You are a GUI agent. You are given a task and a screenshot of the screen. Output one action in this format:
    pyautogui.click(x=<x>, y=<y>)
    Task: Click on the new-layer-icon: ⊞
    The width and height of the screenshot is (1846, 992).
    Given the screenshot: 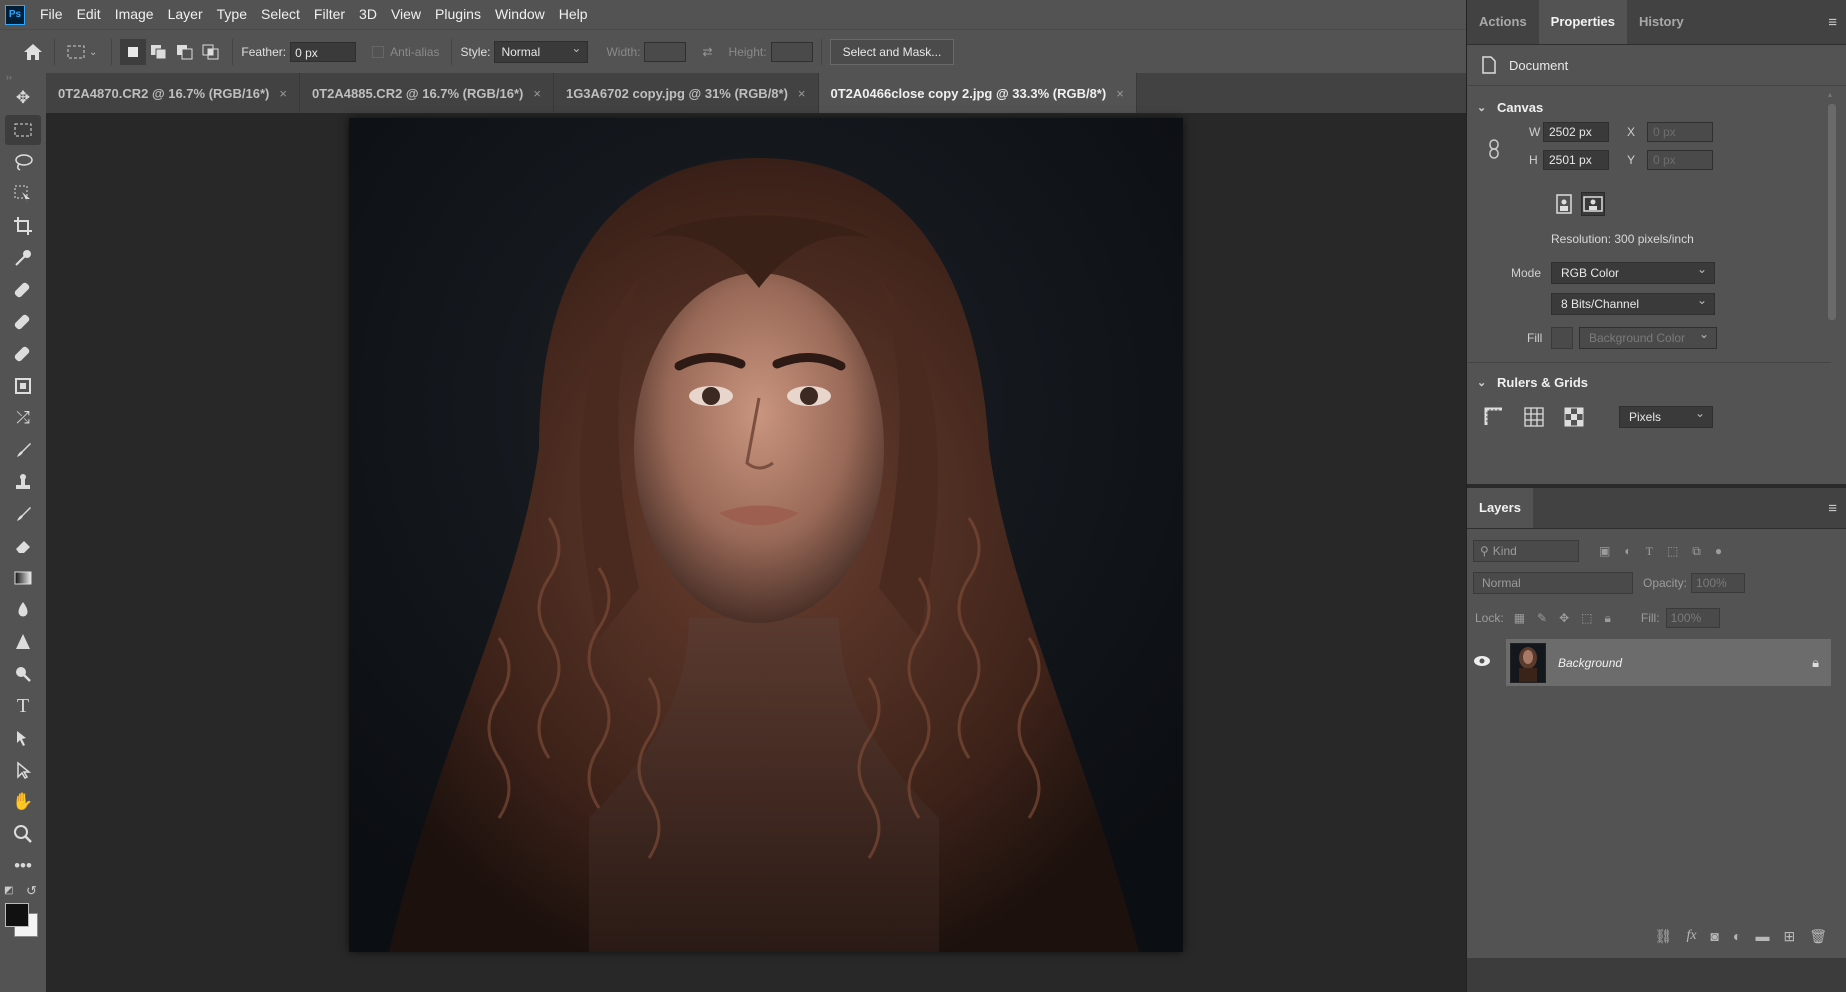 What is the action you would take?
    pyautogui.click(x=1789, y=936)
    